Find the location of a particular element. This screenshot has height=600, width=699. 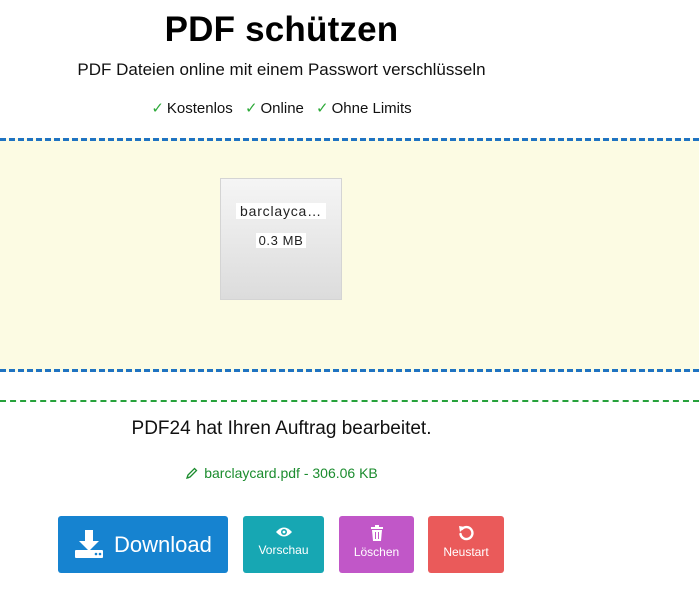

feature-list: ✓ Kostenlos ✓ Online ✓ Ohne Limits is located at coordinates (281, 109).